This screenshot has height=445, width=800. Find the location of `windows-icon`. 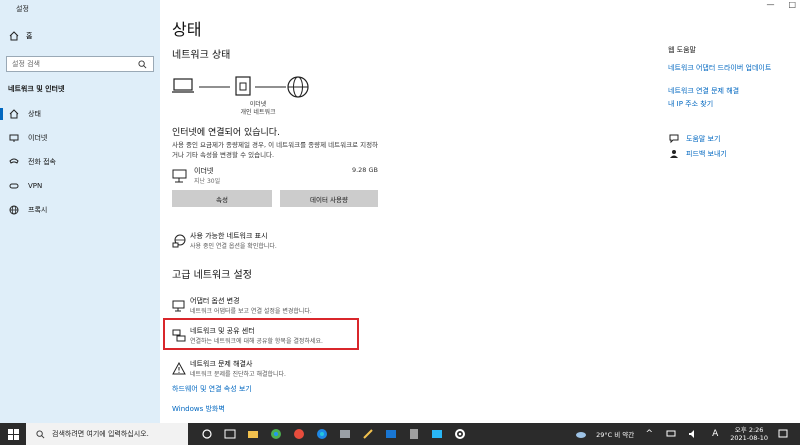

windows-icon is located at coordinates (13, 434).